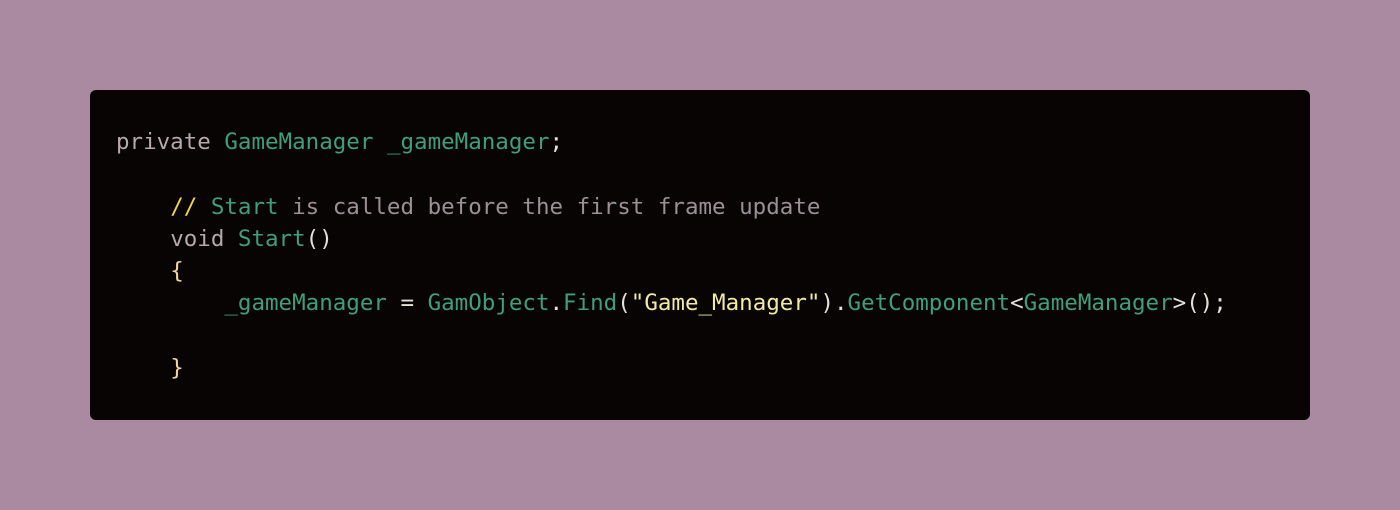 The height and width of the screenshot is (510, 1400). Describe the element at coordinates (556, 142) in the screenshot. I see `code-token: ;` at that location.